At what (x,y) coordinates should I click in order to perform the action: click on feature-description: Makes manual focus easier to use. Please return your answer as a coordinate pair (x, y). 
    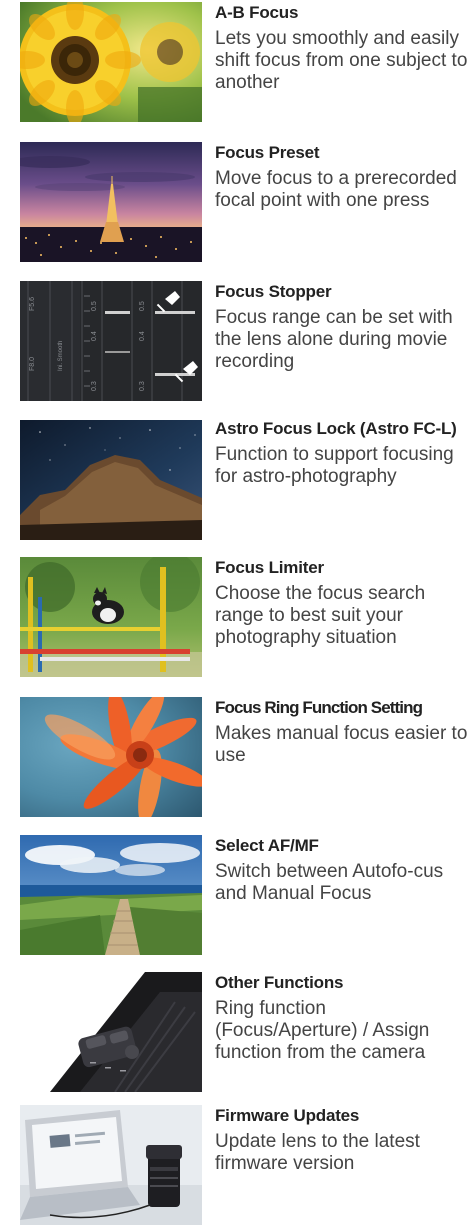
    Looking at the image, I should click on (341, 744).